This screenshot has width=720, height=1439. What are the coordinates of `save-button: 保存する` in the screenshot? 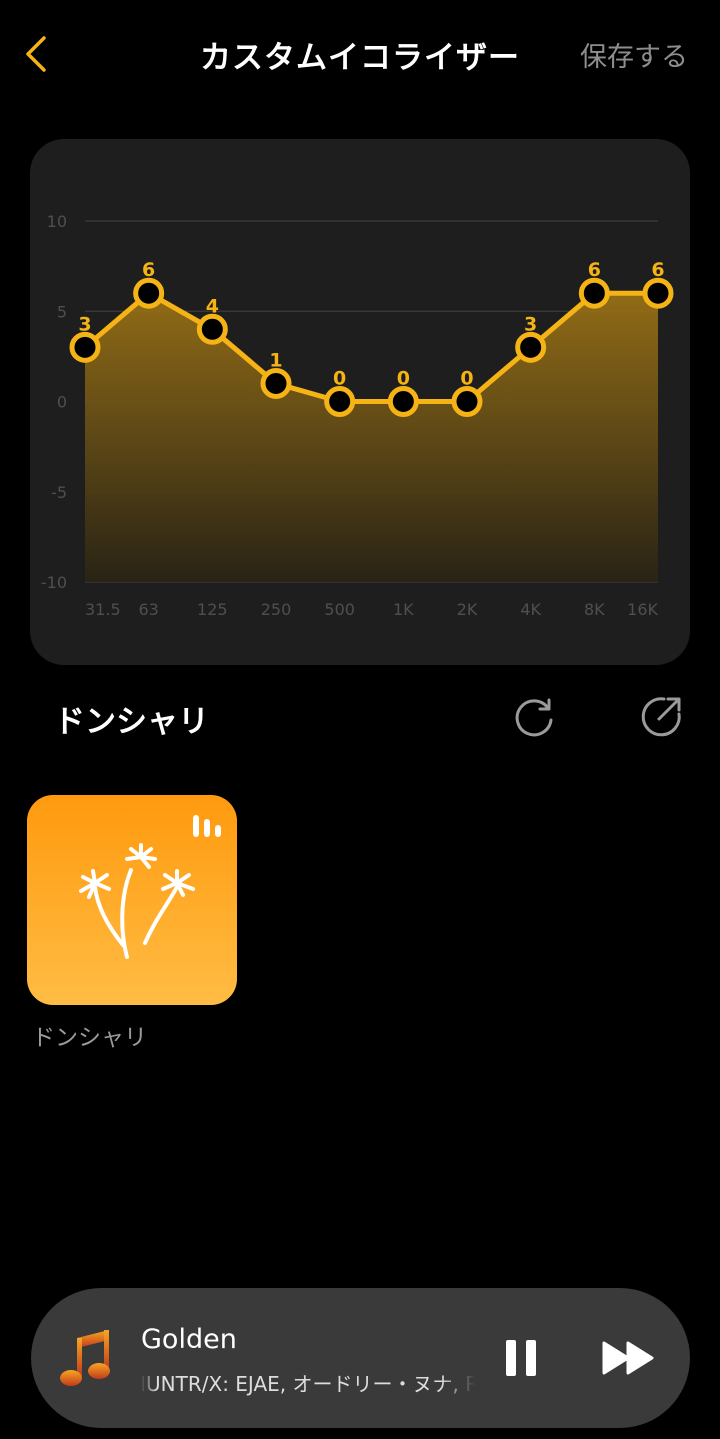 It's located at (634, 54).